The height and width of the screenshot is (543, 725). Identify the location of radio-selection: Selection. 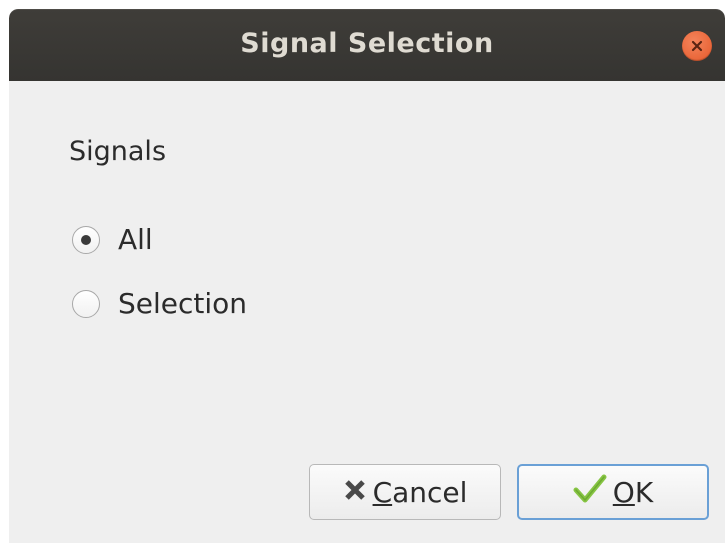
(159, 304).